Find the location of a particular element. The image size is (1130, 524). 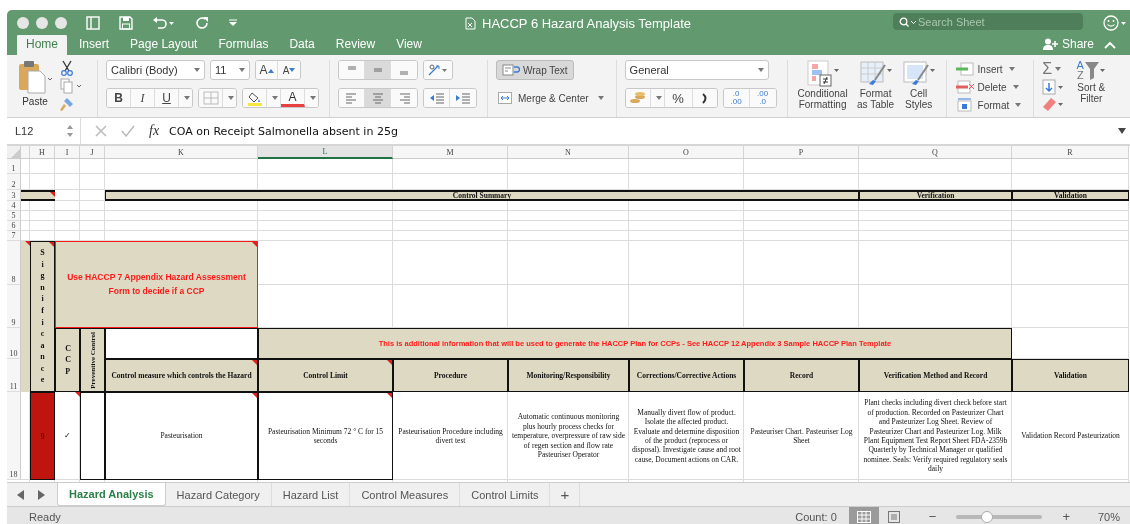

align-right-icon is located at coordinates (404, 98).